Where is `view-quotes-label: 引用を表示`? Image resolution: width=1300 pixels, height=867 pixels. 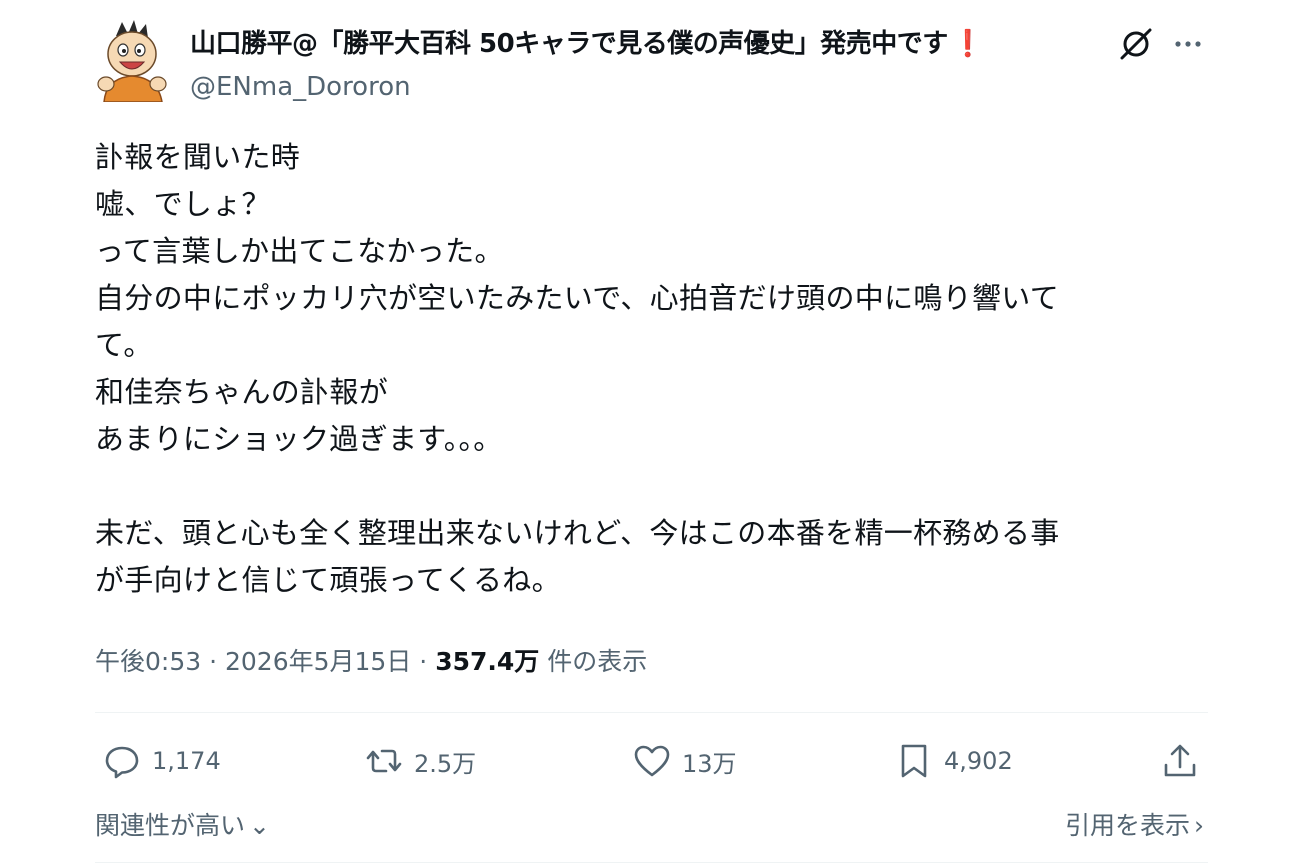
view-quotes-label: 引用を表示 is located at coordinates (1127, 825).